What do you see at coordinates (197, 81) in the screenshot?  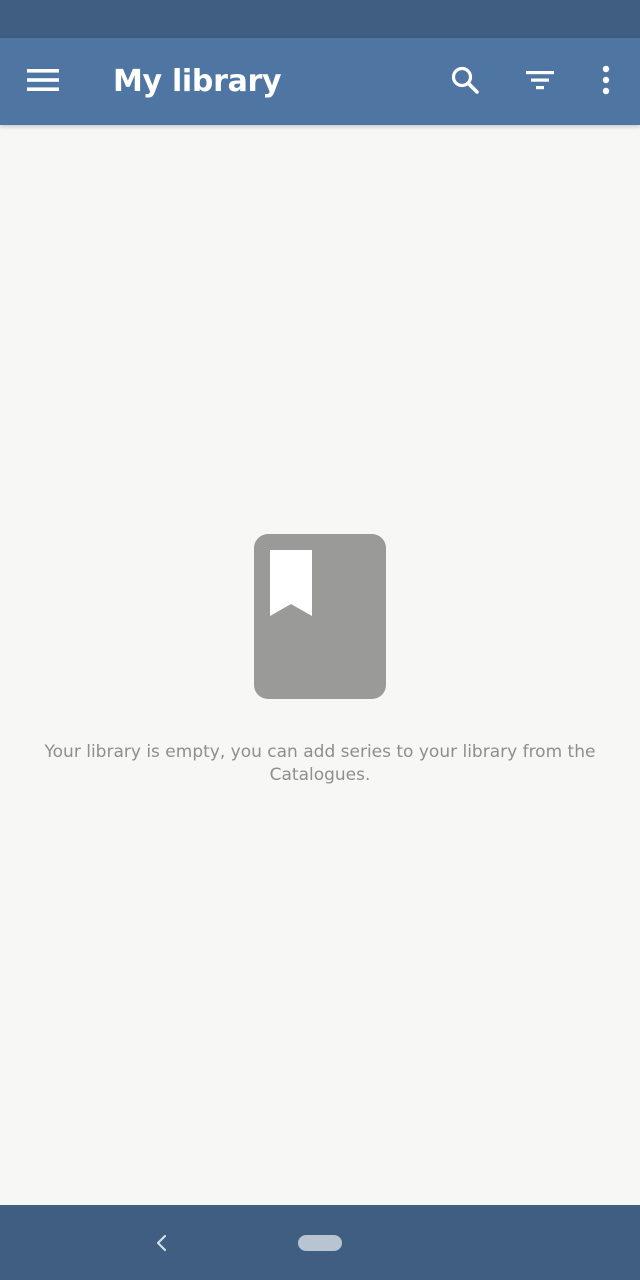 I see `page-title: My library` at bounding box center [197, 81].